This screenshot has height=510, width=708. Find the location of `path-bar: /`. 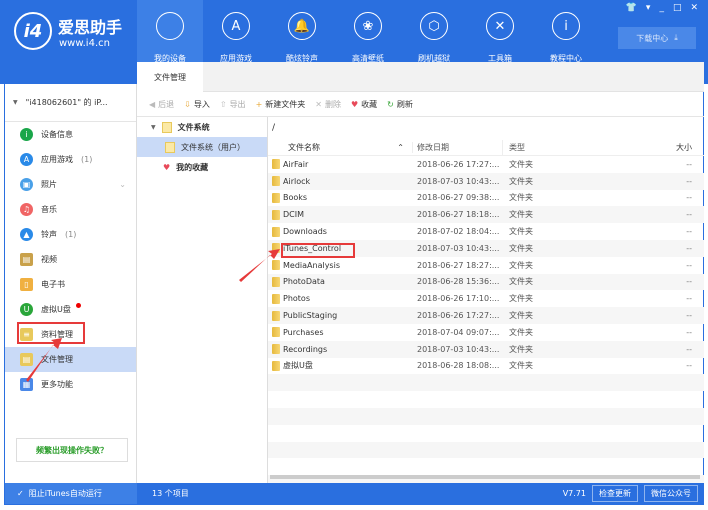

path-bar: / is located at coordinates (486, 128).